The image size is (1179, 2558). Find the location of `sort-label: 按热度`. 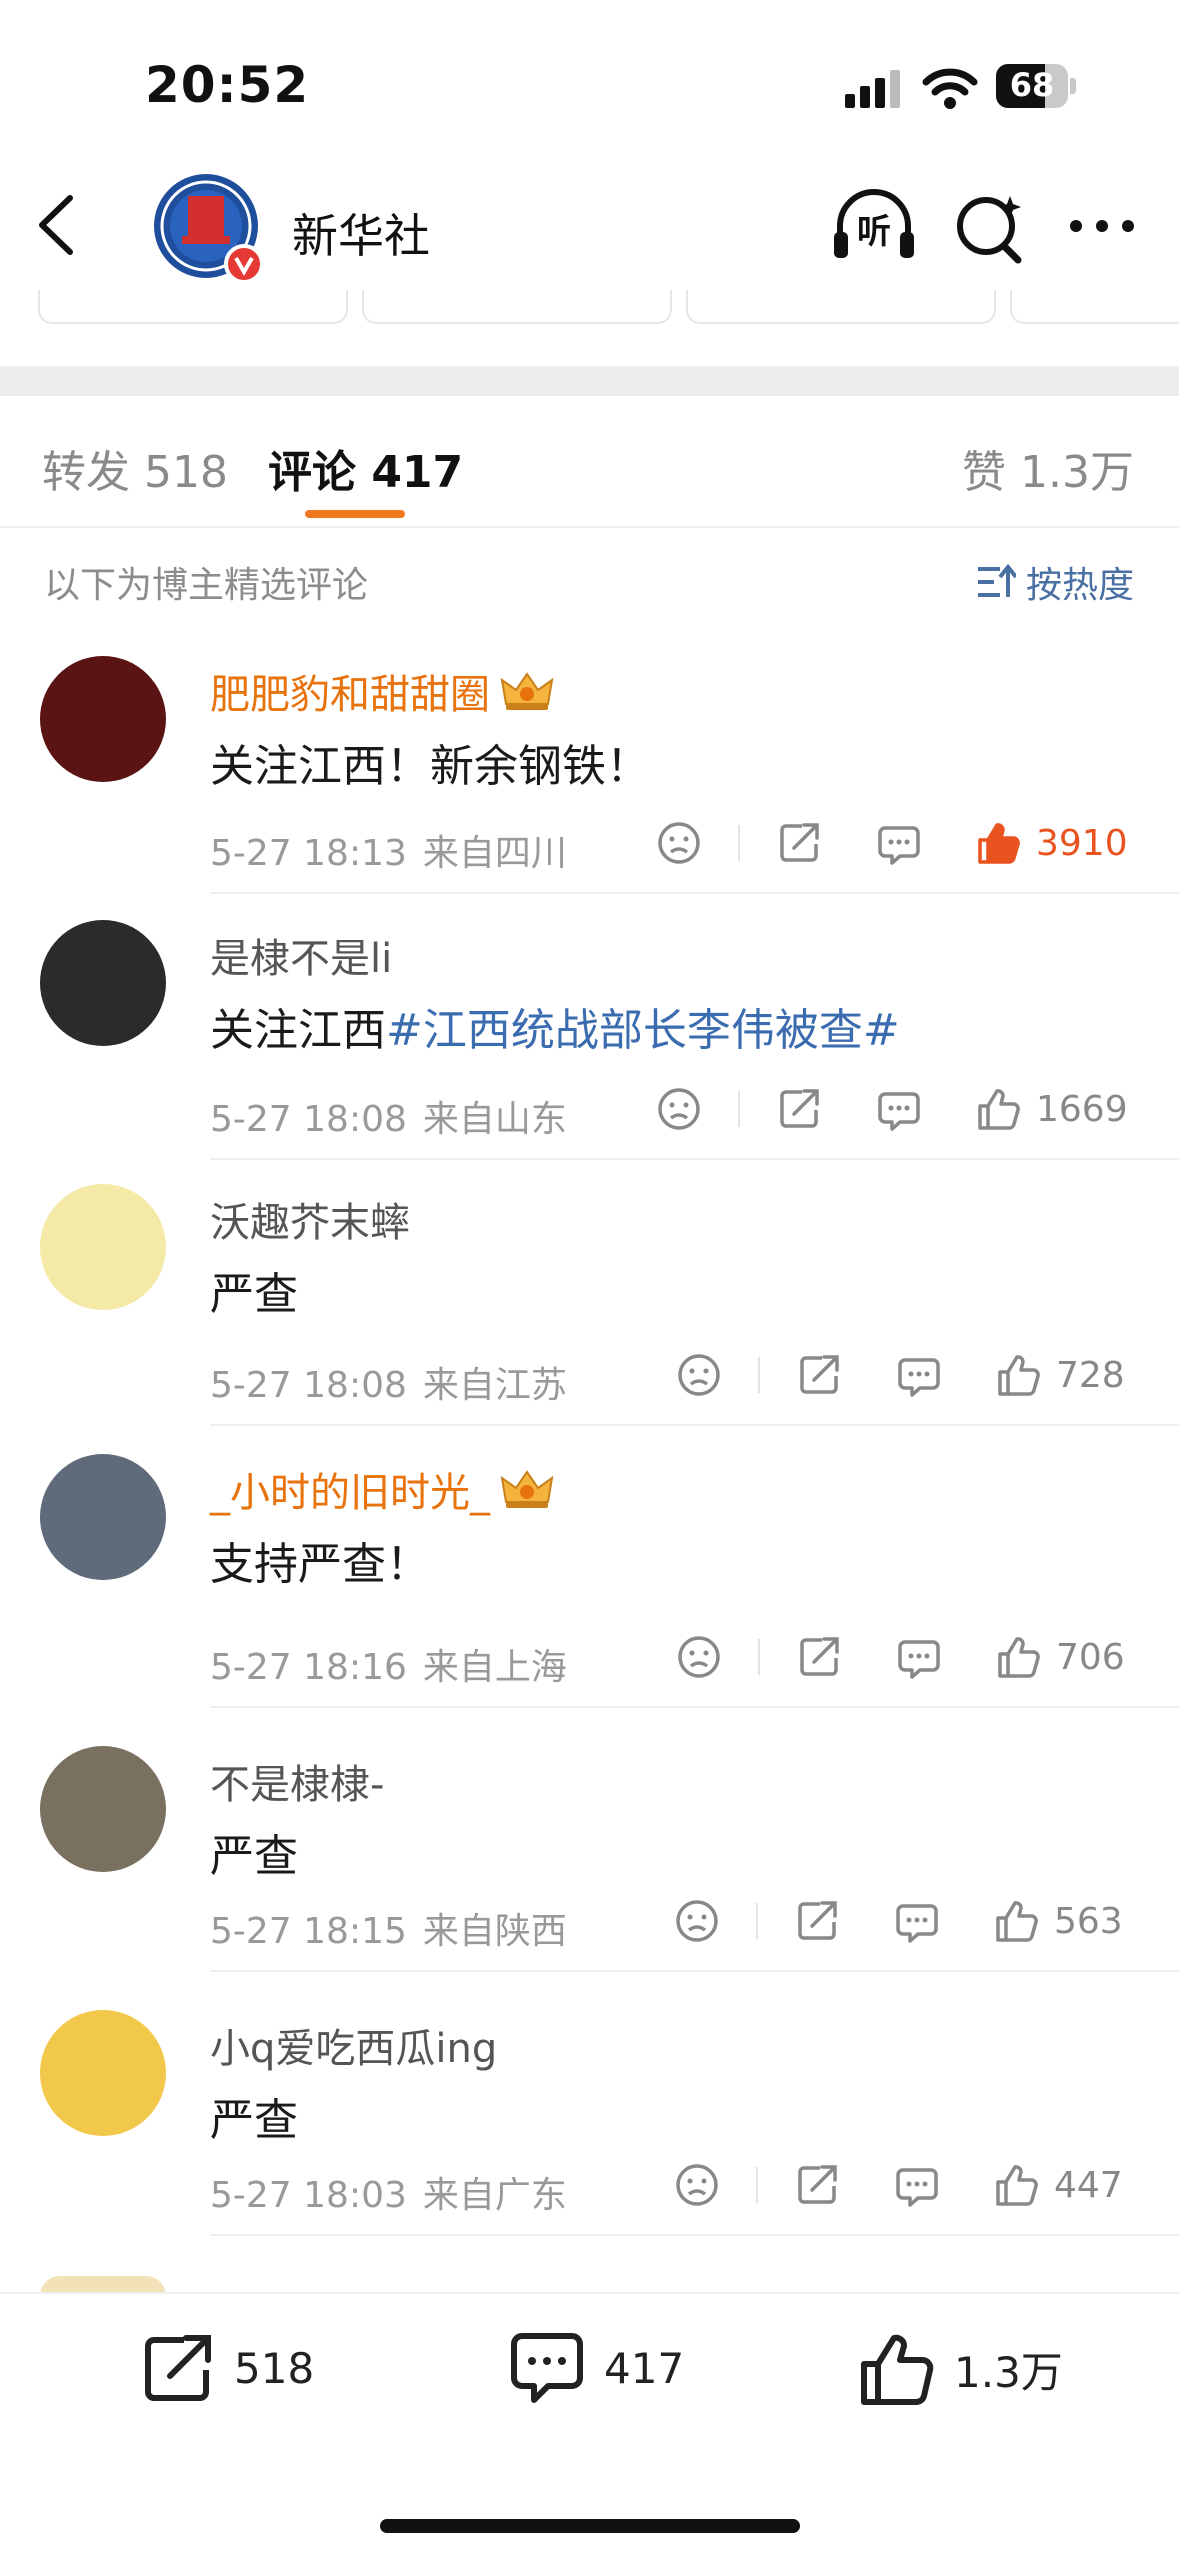

sort-label: 按热度 is located at coordinates (1079, 585).